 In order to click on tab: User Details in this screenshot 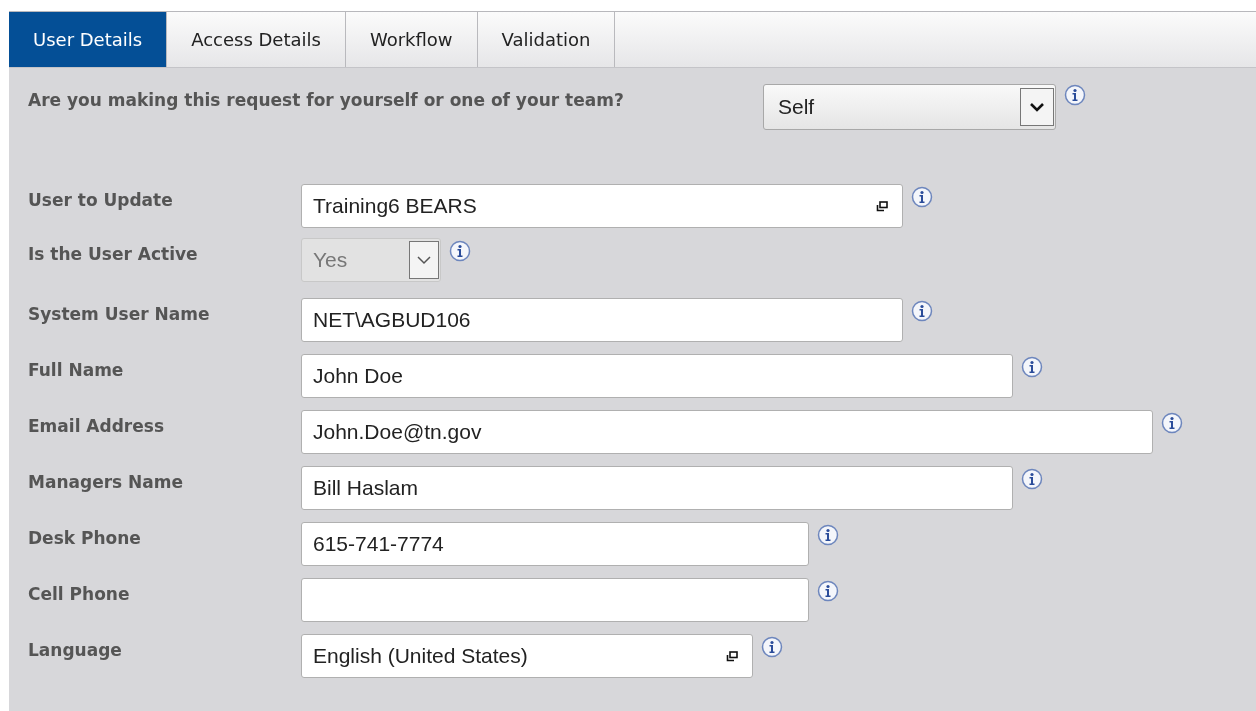, I will do `click(88, 39)`.